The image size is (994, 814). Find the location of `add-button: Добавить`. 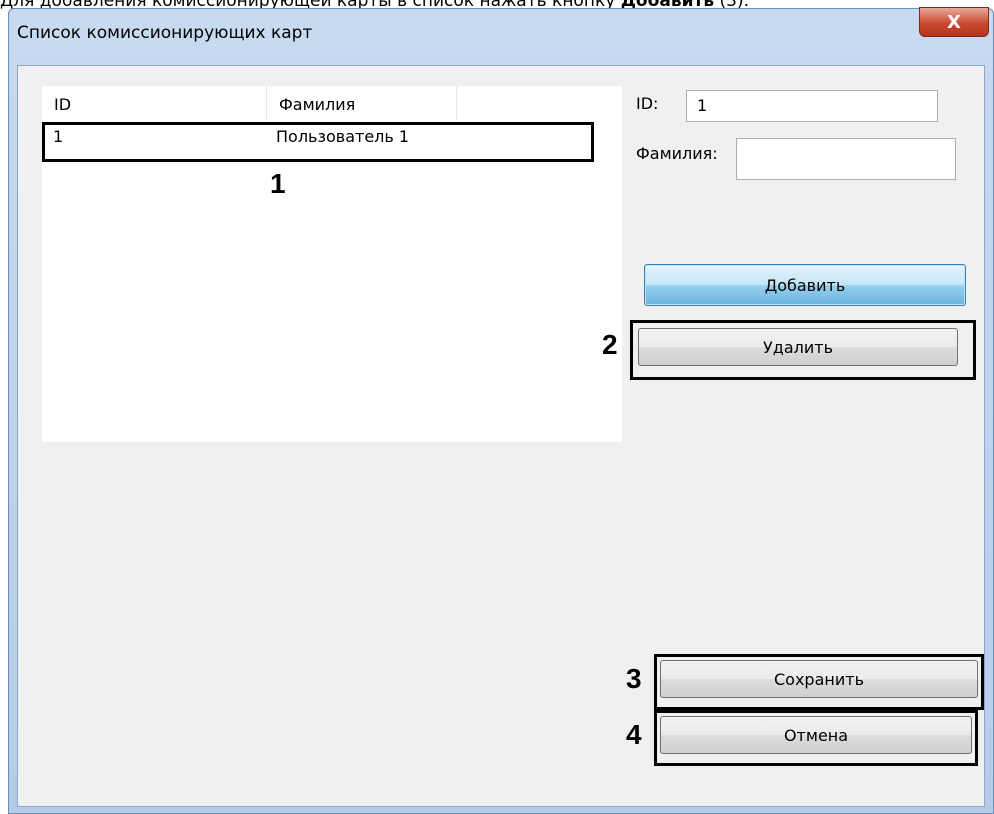

add-button: Добавить is located at coordinates (805, 285).